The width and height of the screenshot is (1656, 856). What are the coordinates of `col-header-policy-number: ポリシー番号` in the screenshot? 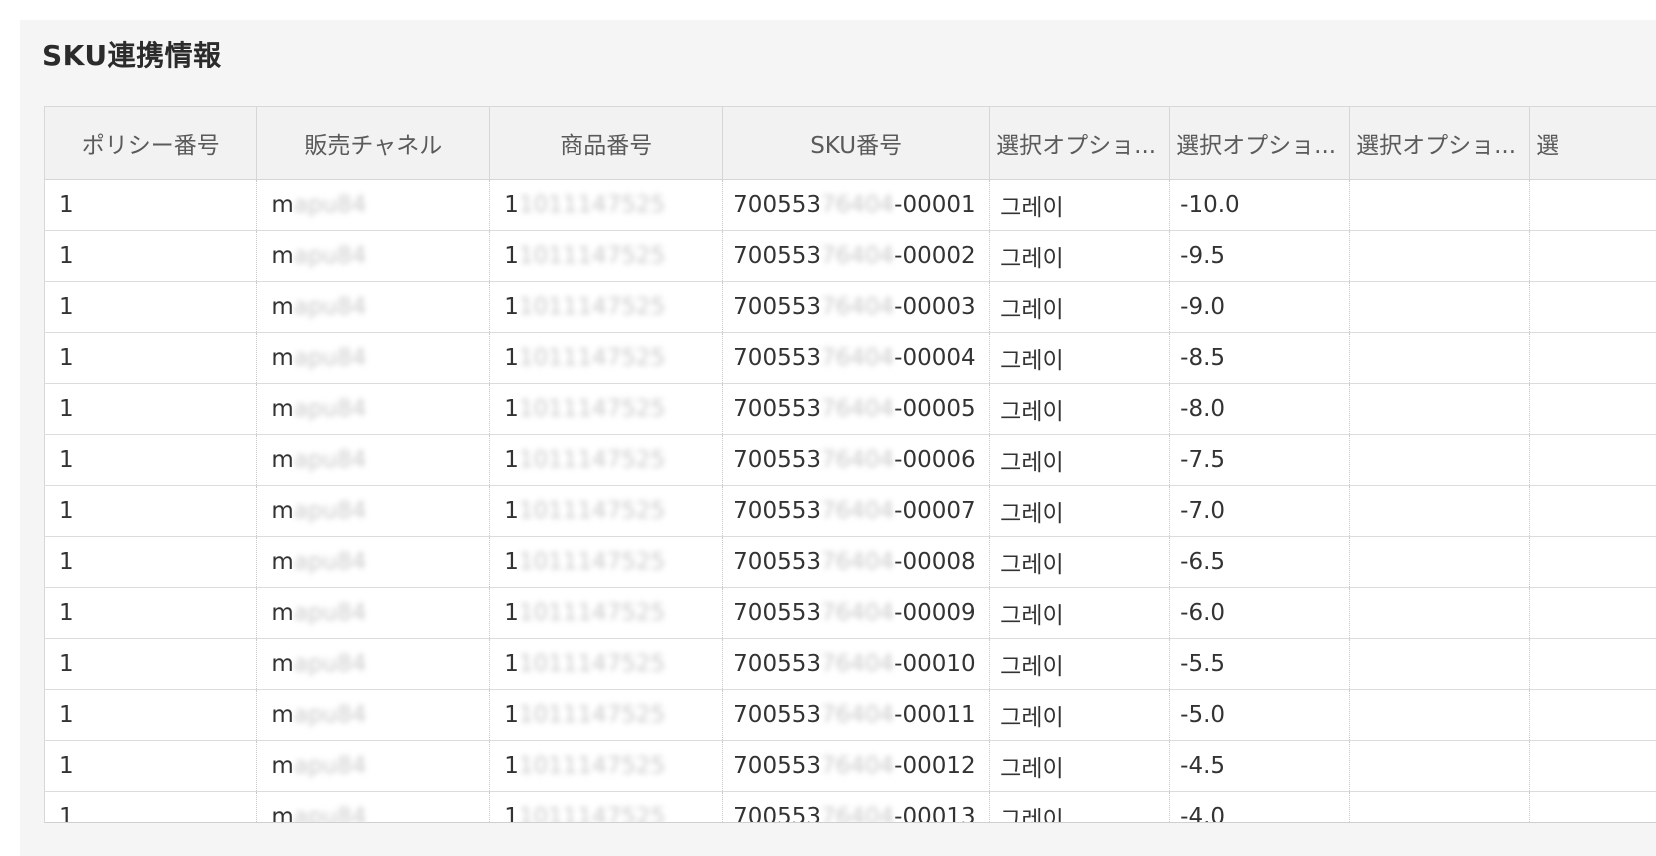 It's located at (151, 143).